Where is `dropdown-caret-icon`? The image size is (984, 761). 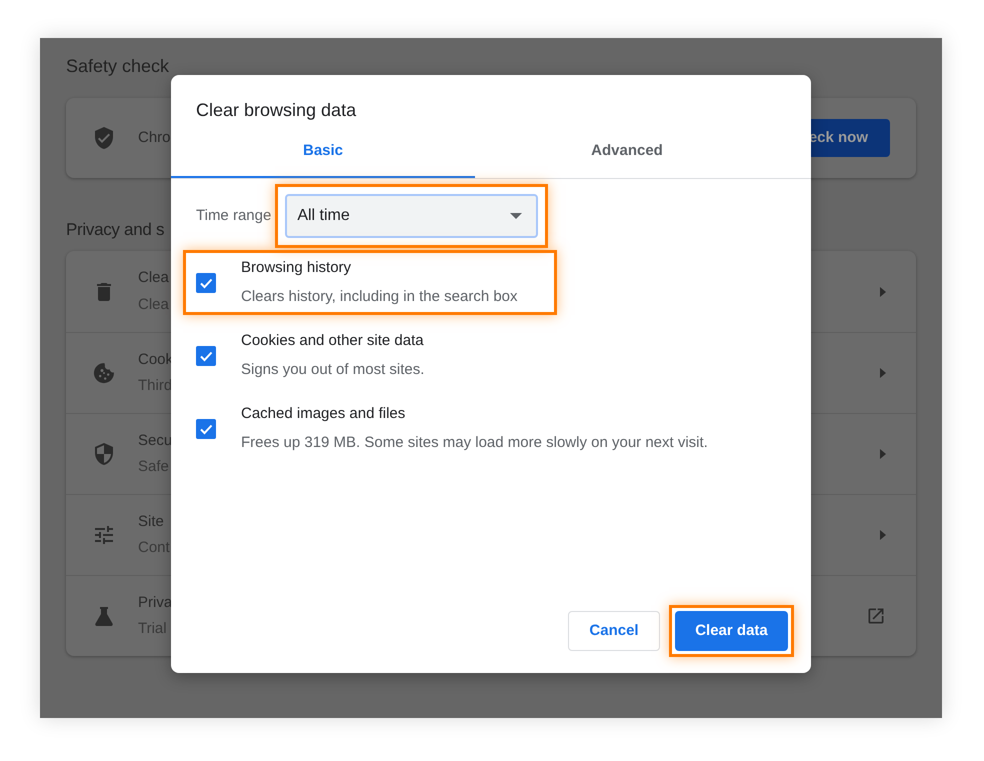
dropdown-caret-icon is located at coordinates (516, 216).